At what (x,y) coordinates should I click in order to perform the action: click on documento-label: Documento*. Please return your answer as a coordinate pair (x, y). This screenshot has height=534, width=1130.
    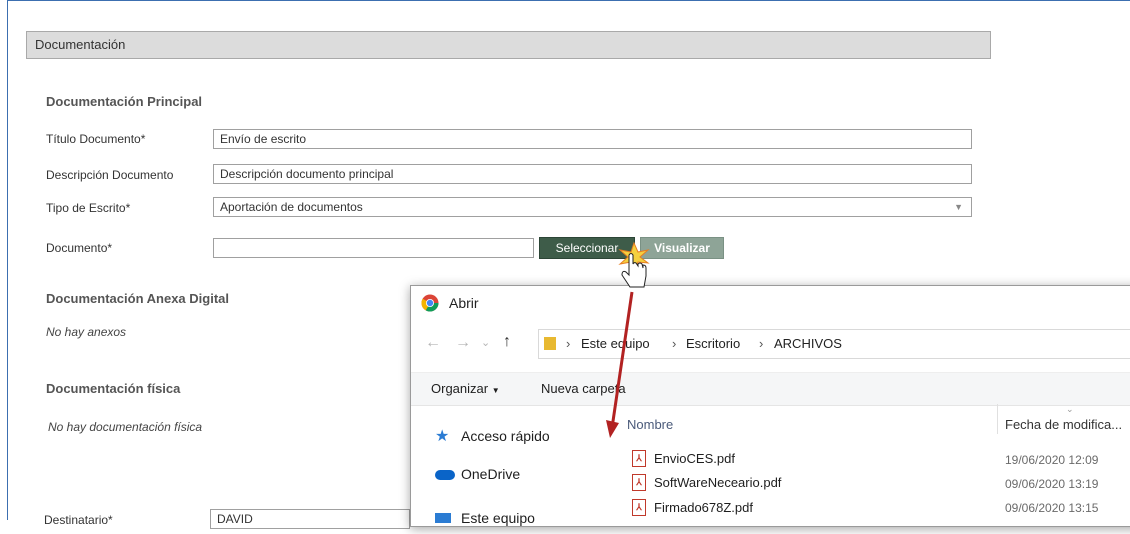
    Looking at the image, I should click on (79, 248).